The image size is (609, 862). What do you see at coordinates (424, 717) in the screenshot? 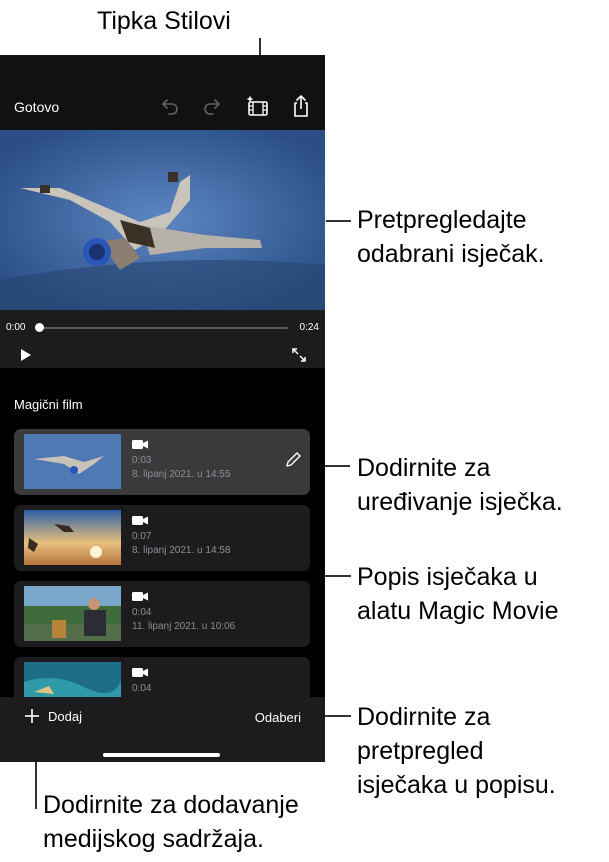
I see `select-callout-line1: Dodirnite za` at bounding box center [424, 717].